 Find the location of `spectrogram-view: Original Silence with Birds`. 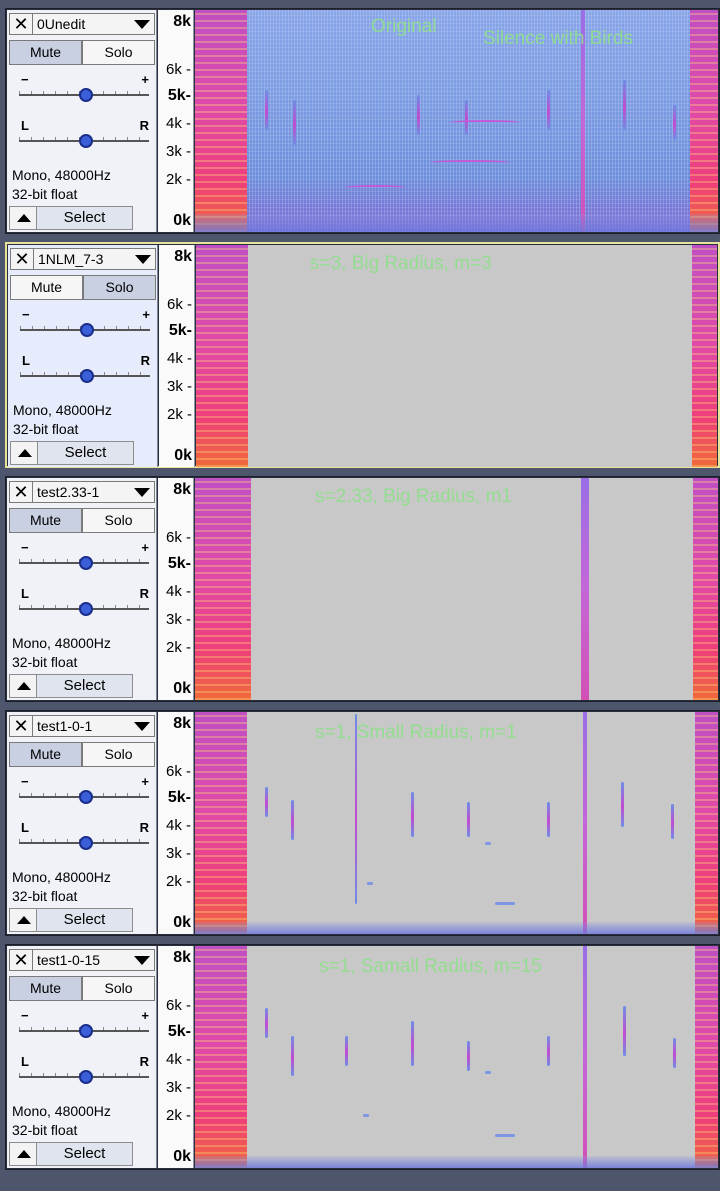

spectrogram-view: Original Silence with Birds is located at coordinates (456, 121).